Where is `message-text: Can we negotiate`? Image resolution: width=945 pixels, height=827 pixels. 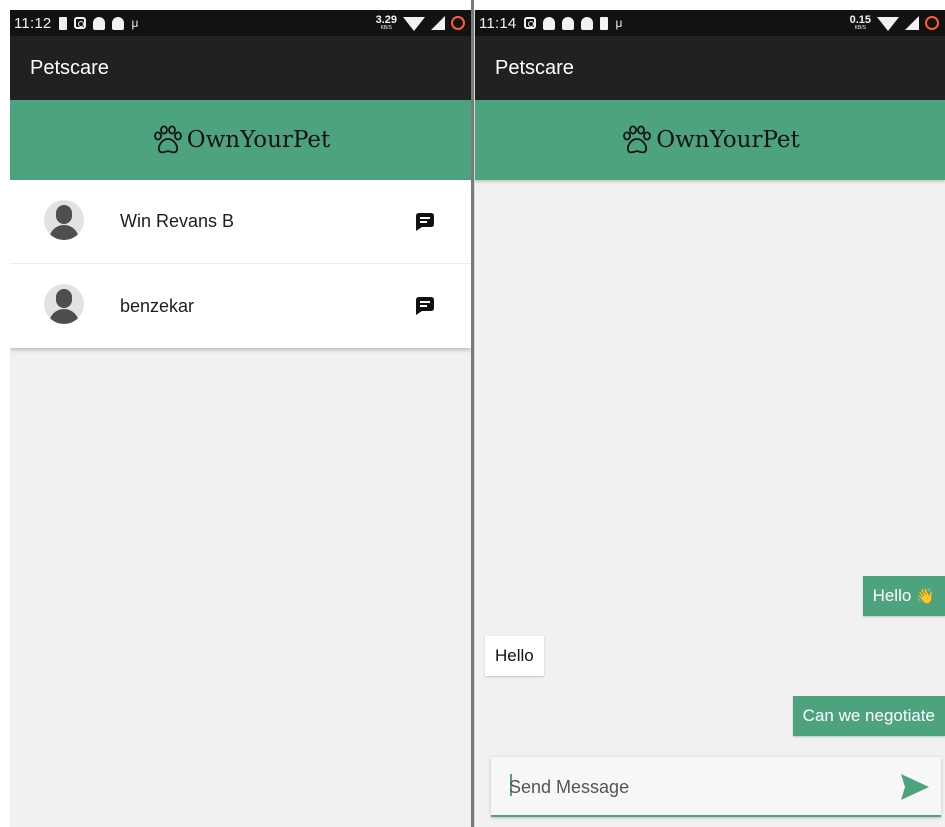 message-text: Can we negotiate is located at coordinates (868, 715).